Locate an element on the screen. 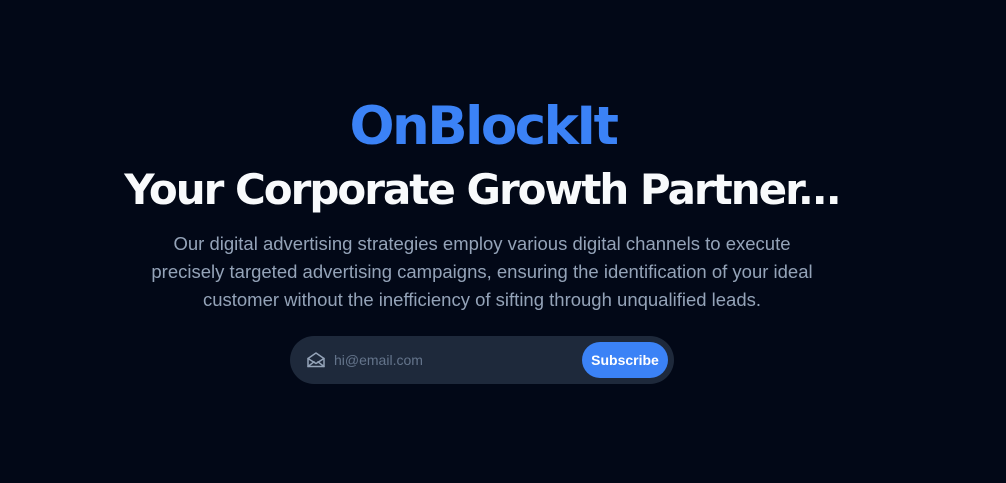 This screenshot has height=483, width=1006. brand-title: OnBlockIt is located at coordinates (484, 126).